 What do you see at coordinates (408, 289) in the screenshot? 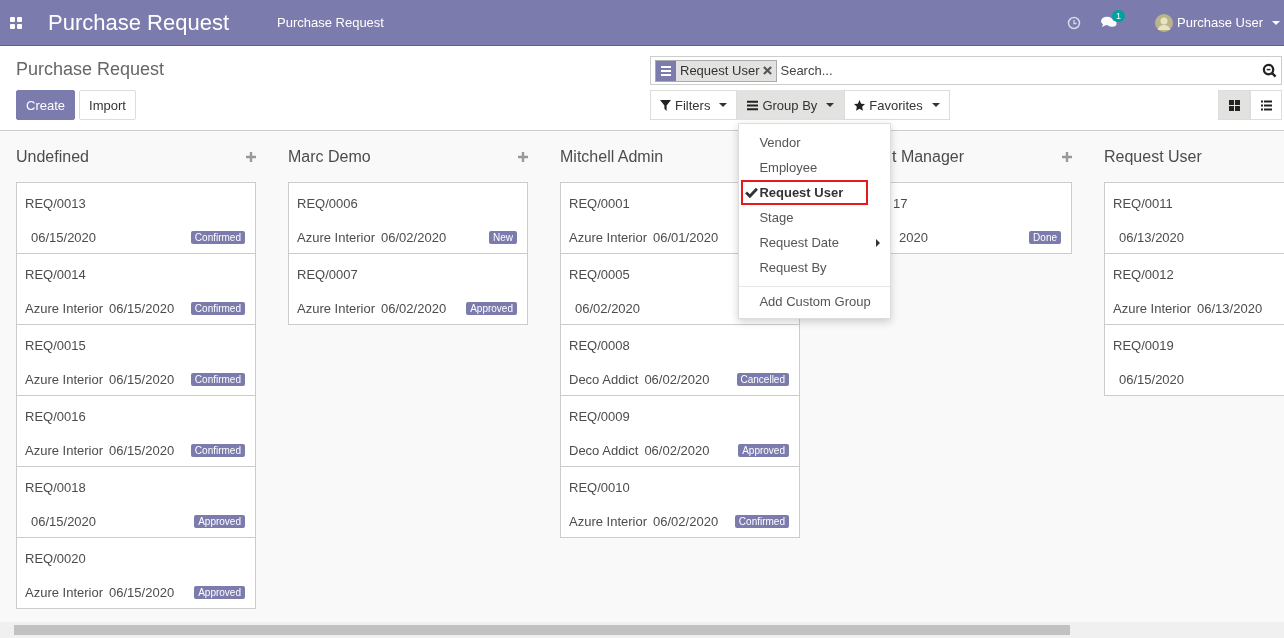
I see `kanban-card: REQ/0007 Azure Interior 06/02/2020 Approved` at bounding box center [408, 289].